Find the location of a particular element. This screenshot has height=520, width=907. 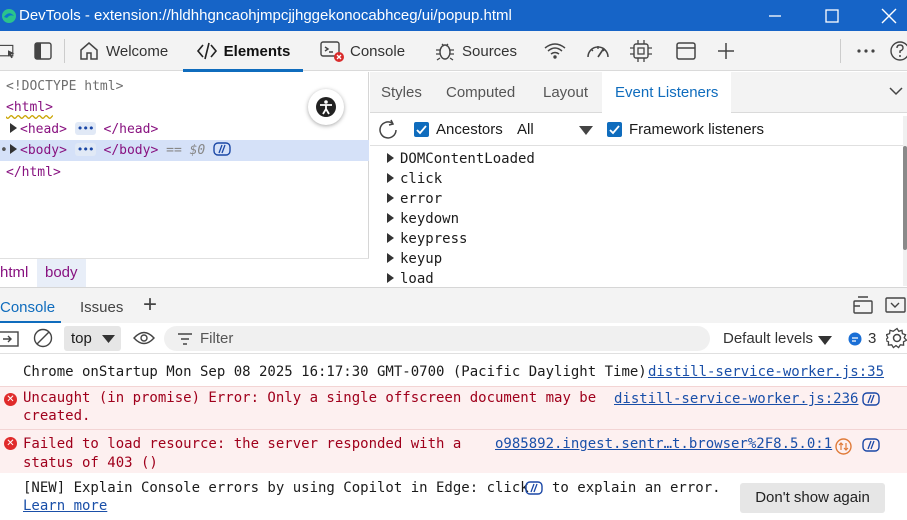

framework-listeners-checkbox is located at coordinates (614, 129).